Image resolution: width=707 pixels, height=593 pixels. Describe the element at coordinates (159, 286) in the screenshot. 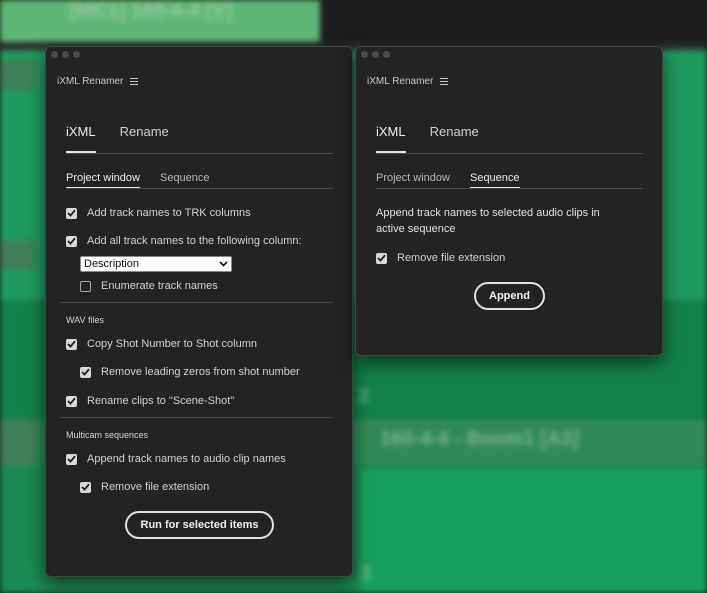

I see `option-enumerate-label: Enumerate track names` at that location.